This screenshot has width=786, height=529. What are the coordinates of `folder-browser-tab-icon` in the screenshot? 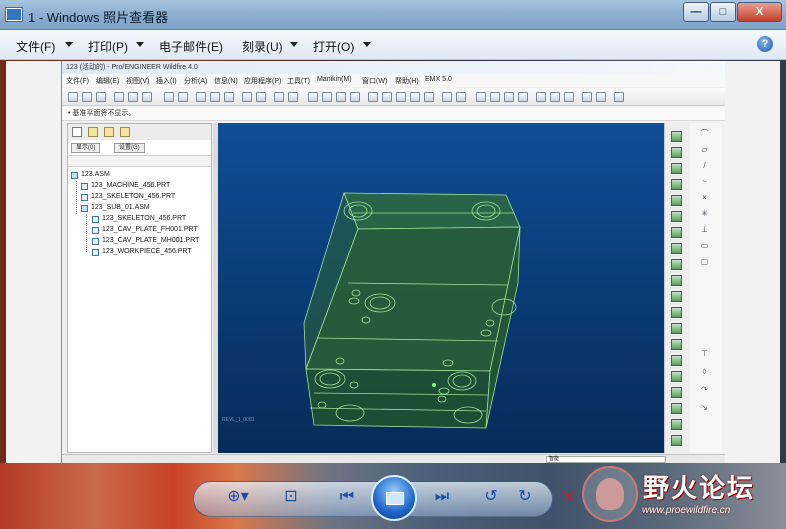 It's located at (93, 132).